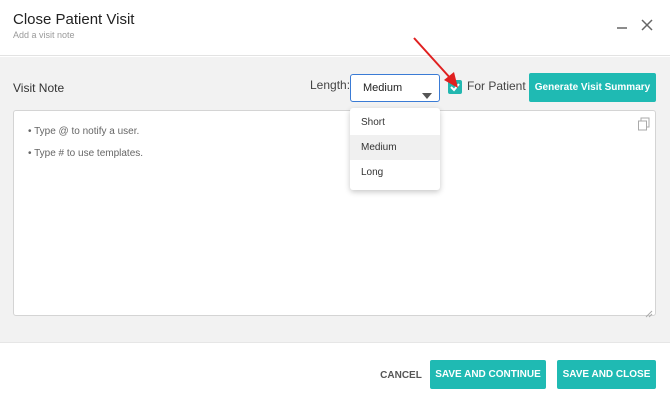  Describe the element at coordinates (74, 19) in the screenshot. I see `dialog-title: Close Patient Visit` at that location.